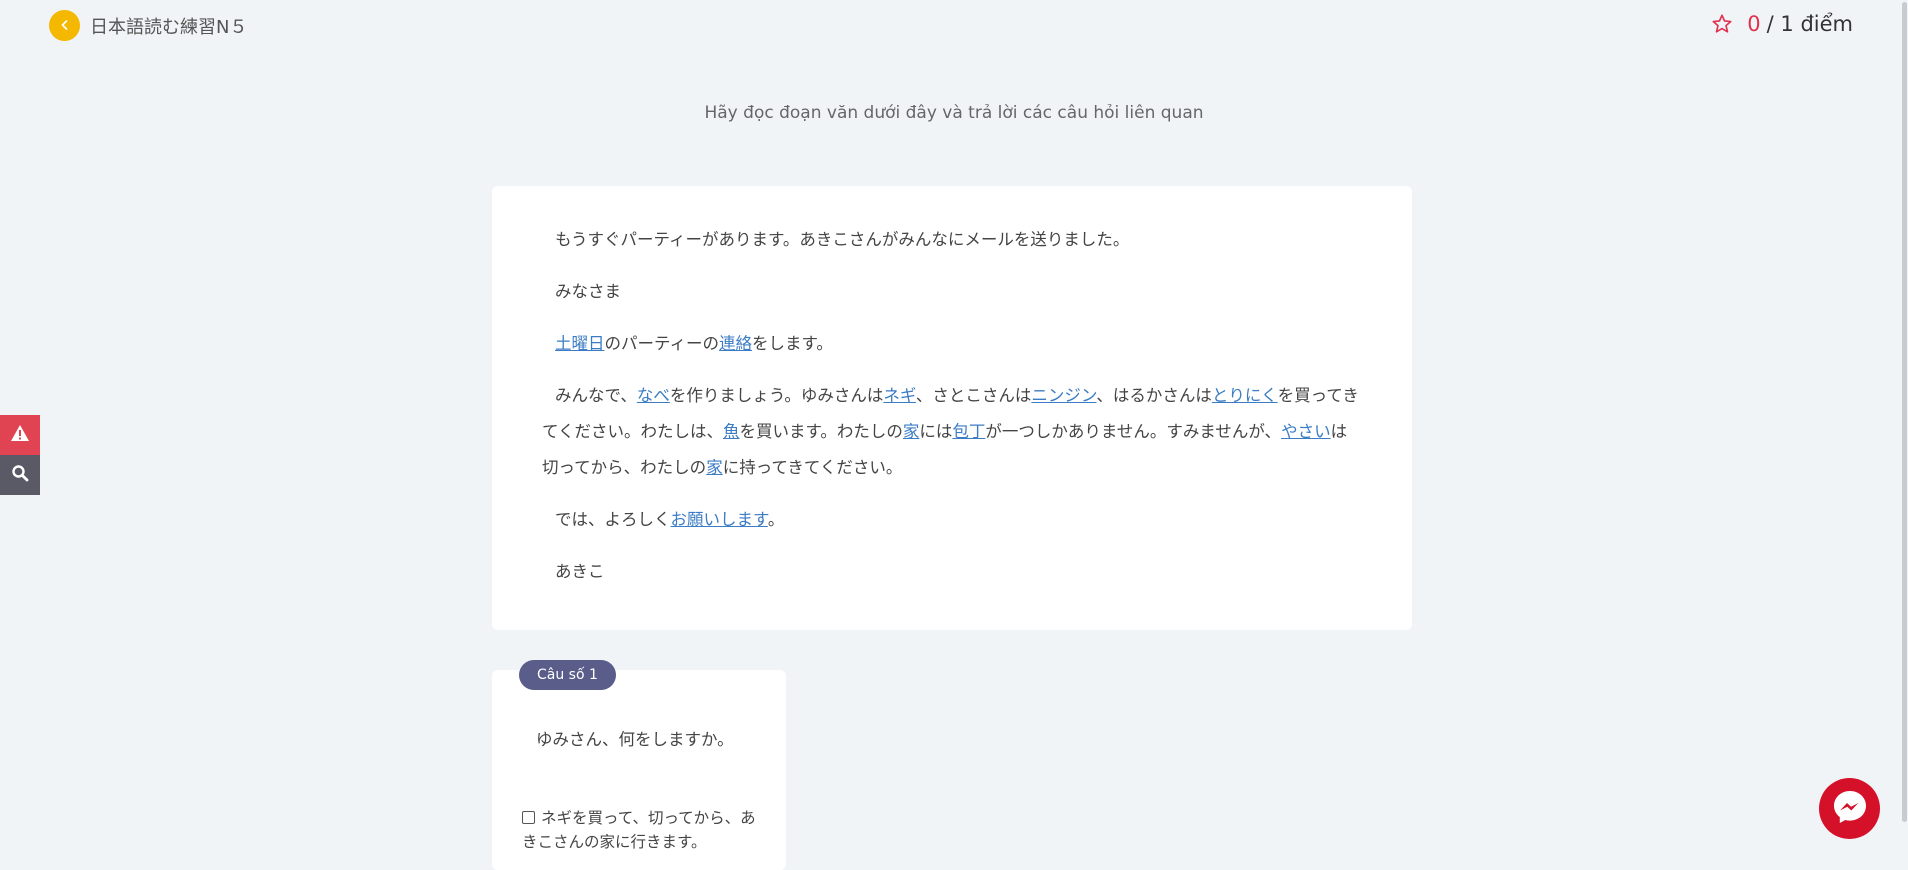  What do you see at coordinates (635, 739) in the screenshot?
I see `question-text: ゆみさん、何をしますか。` at bounding box center [635, 739].